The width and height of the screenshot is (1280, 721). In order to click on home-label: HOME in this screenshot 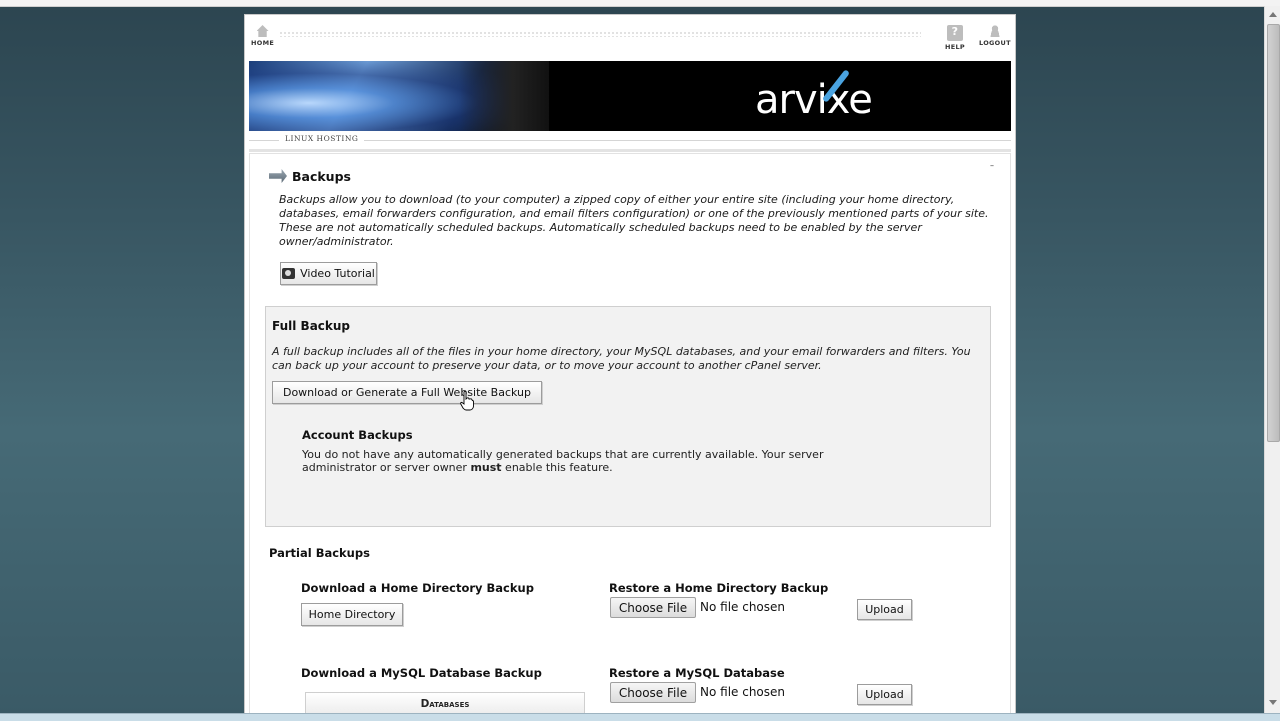, I will do `click(263, 43)`.